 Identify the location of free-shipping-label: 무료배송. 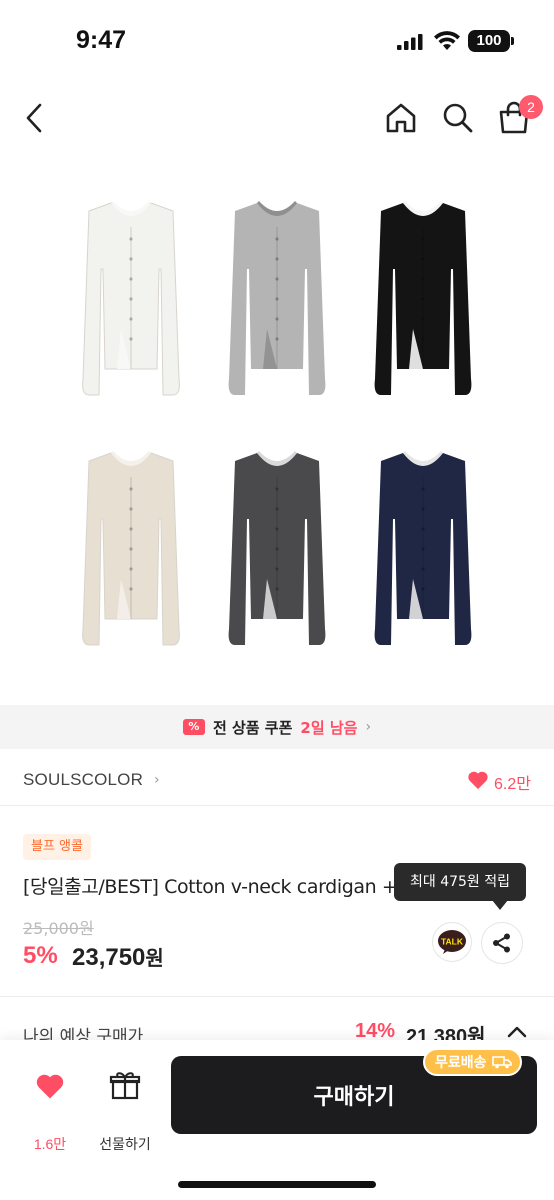
(461, 1063).